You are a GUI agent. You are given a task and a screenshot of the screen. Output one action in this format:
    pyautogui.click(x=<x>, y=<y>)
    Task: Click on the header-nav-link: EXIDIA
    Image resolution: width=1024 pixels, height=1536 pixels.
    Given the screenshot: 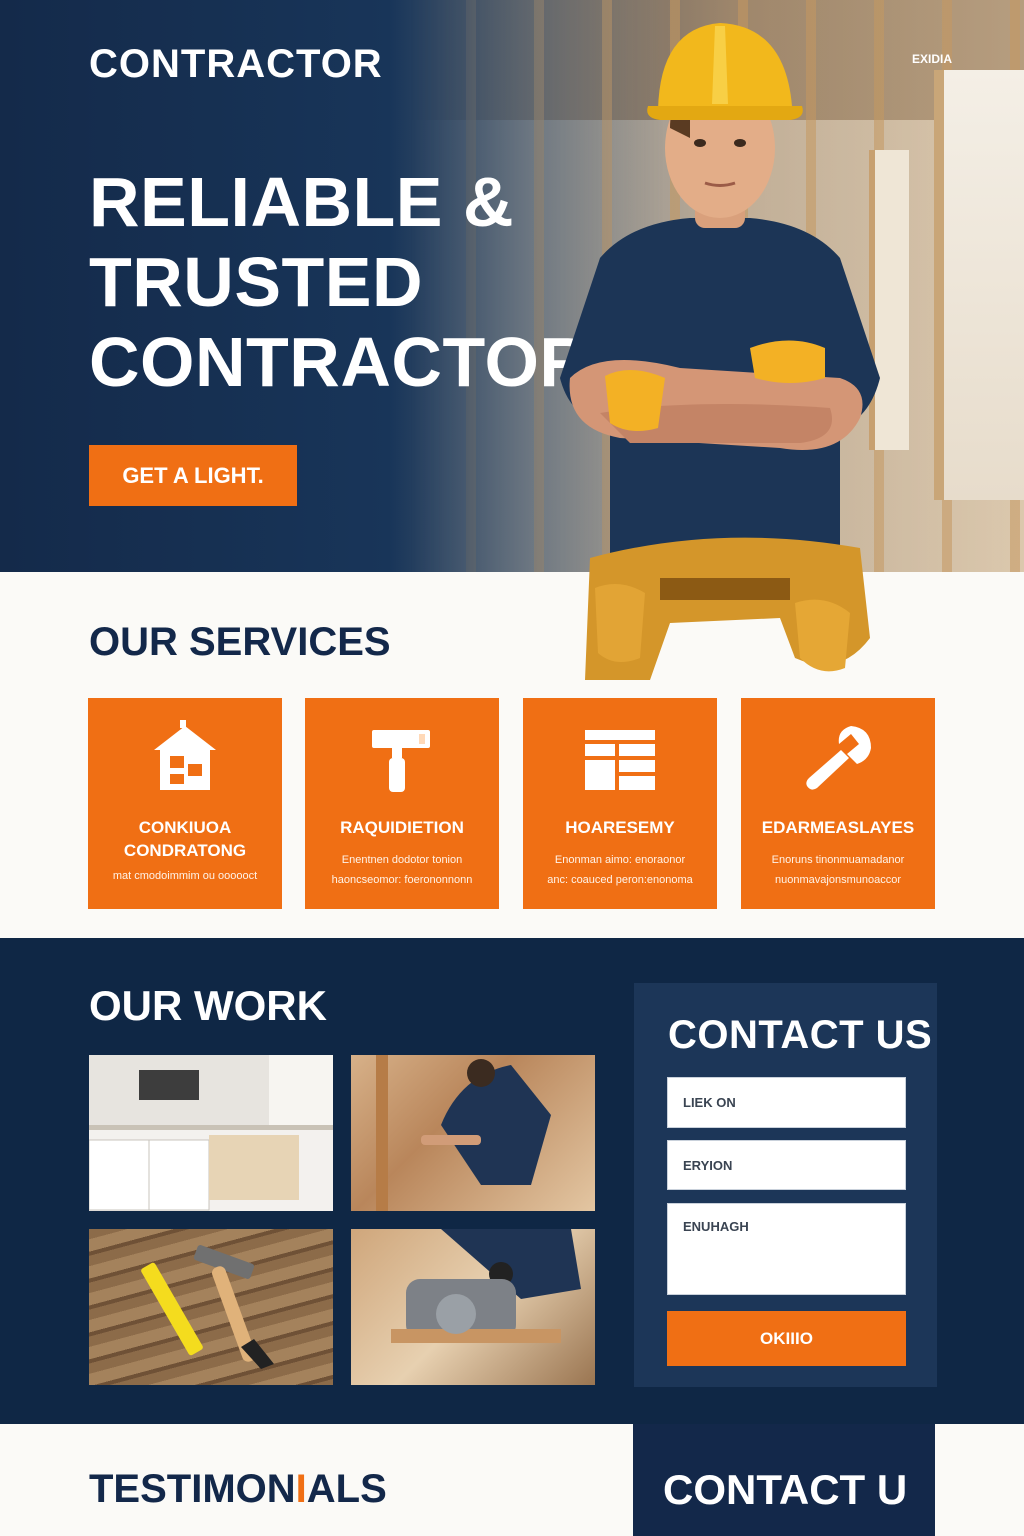 What is the action you would take?
    pyautogui.click(x=932, y=59)
    